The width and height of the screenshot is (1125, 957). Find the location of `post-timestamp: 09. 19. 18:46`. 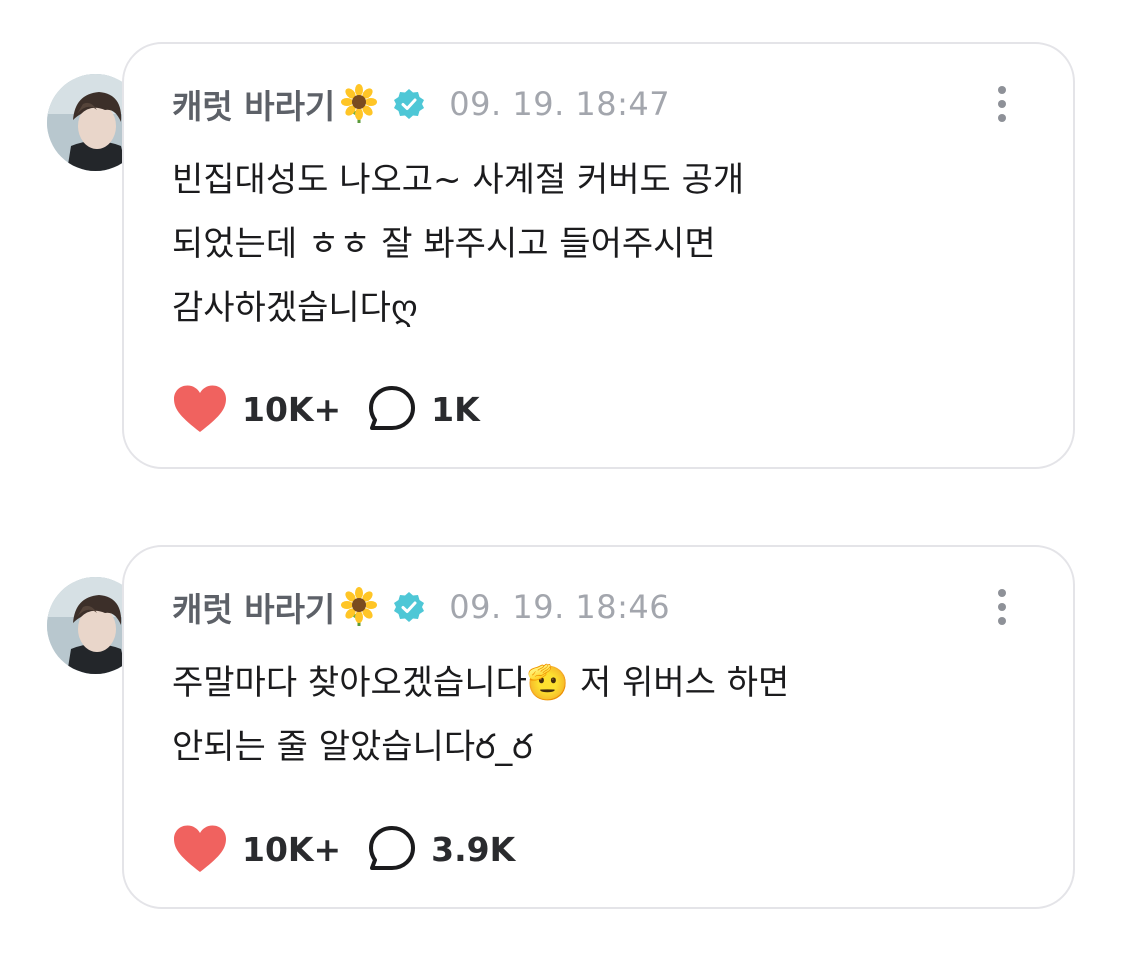

post-timestamp: 09. 19. 18:46 is located at coordinates (560, 607).